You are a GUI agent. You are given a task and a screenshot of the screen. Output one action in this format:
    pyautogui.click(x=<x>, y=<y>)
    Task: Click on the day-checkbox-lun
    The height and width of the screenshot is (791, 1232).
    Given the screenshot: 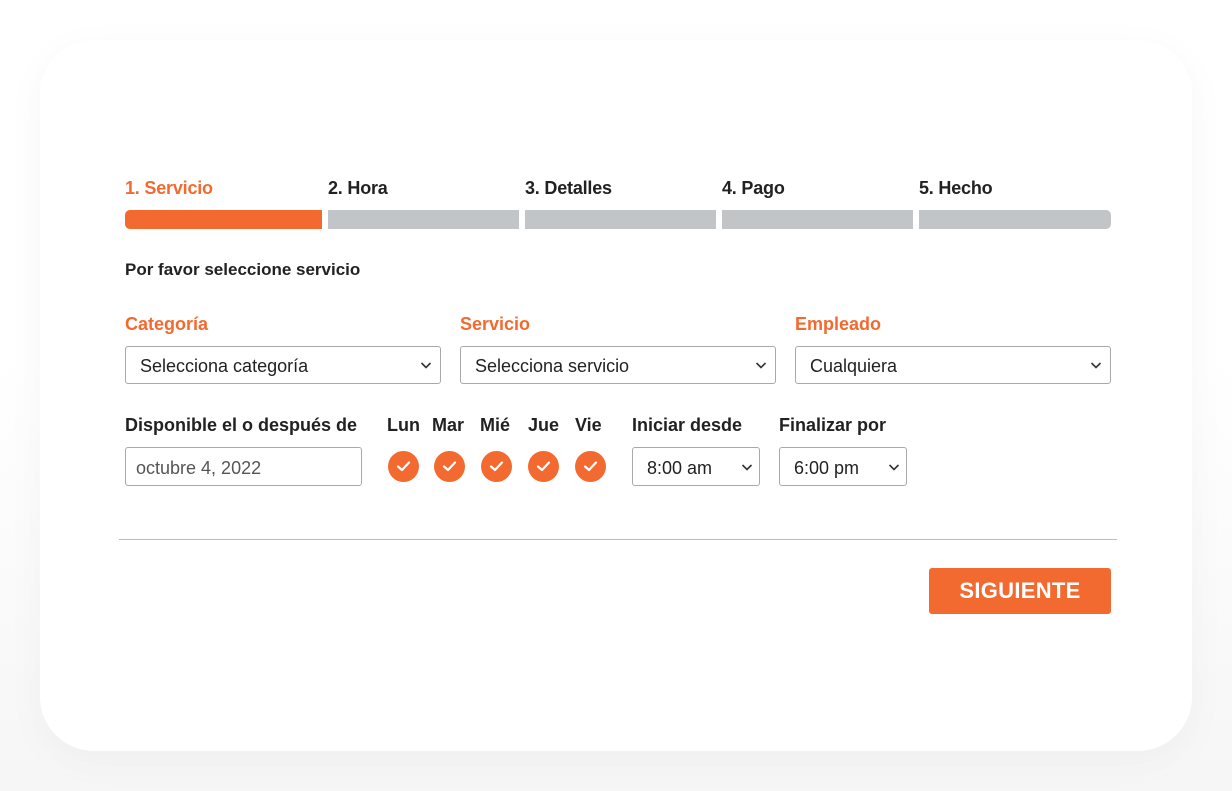 What is the action you would take?
    pyautogui.click(x=403, y=466)
    